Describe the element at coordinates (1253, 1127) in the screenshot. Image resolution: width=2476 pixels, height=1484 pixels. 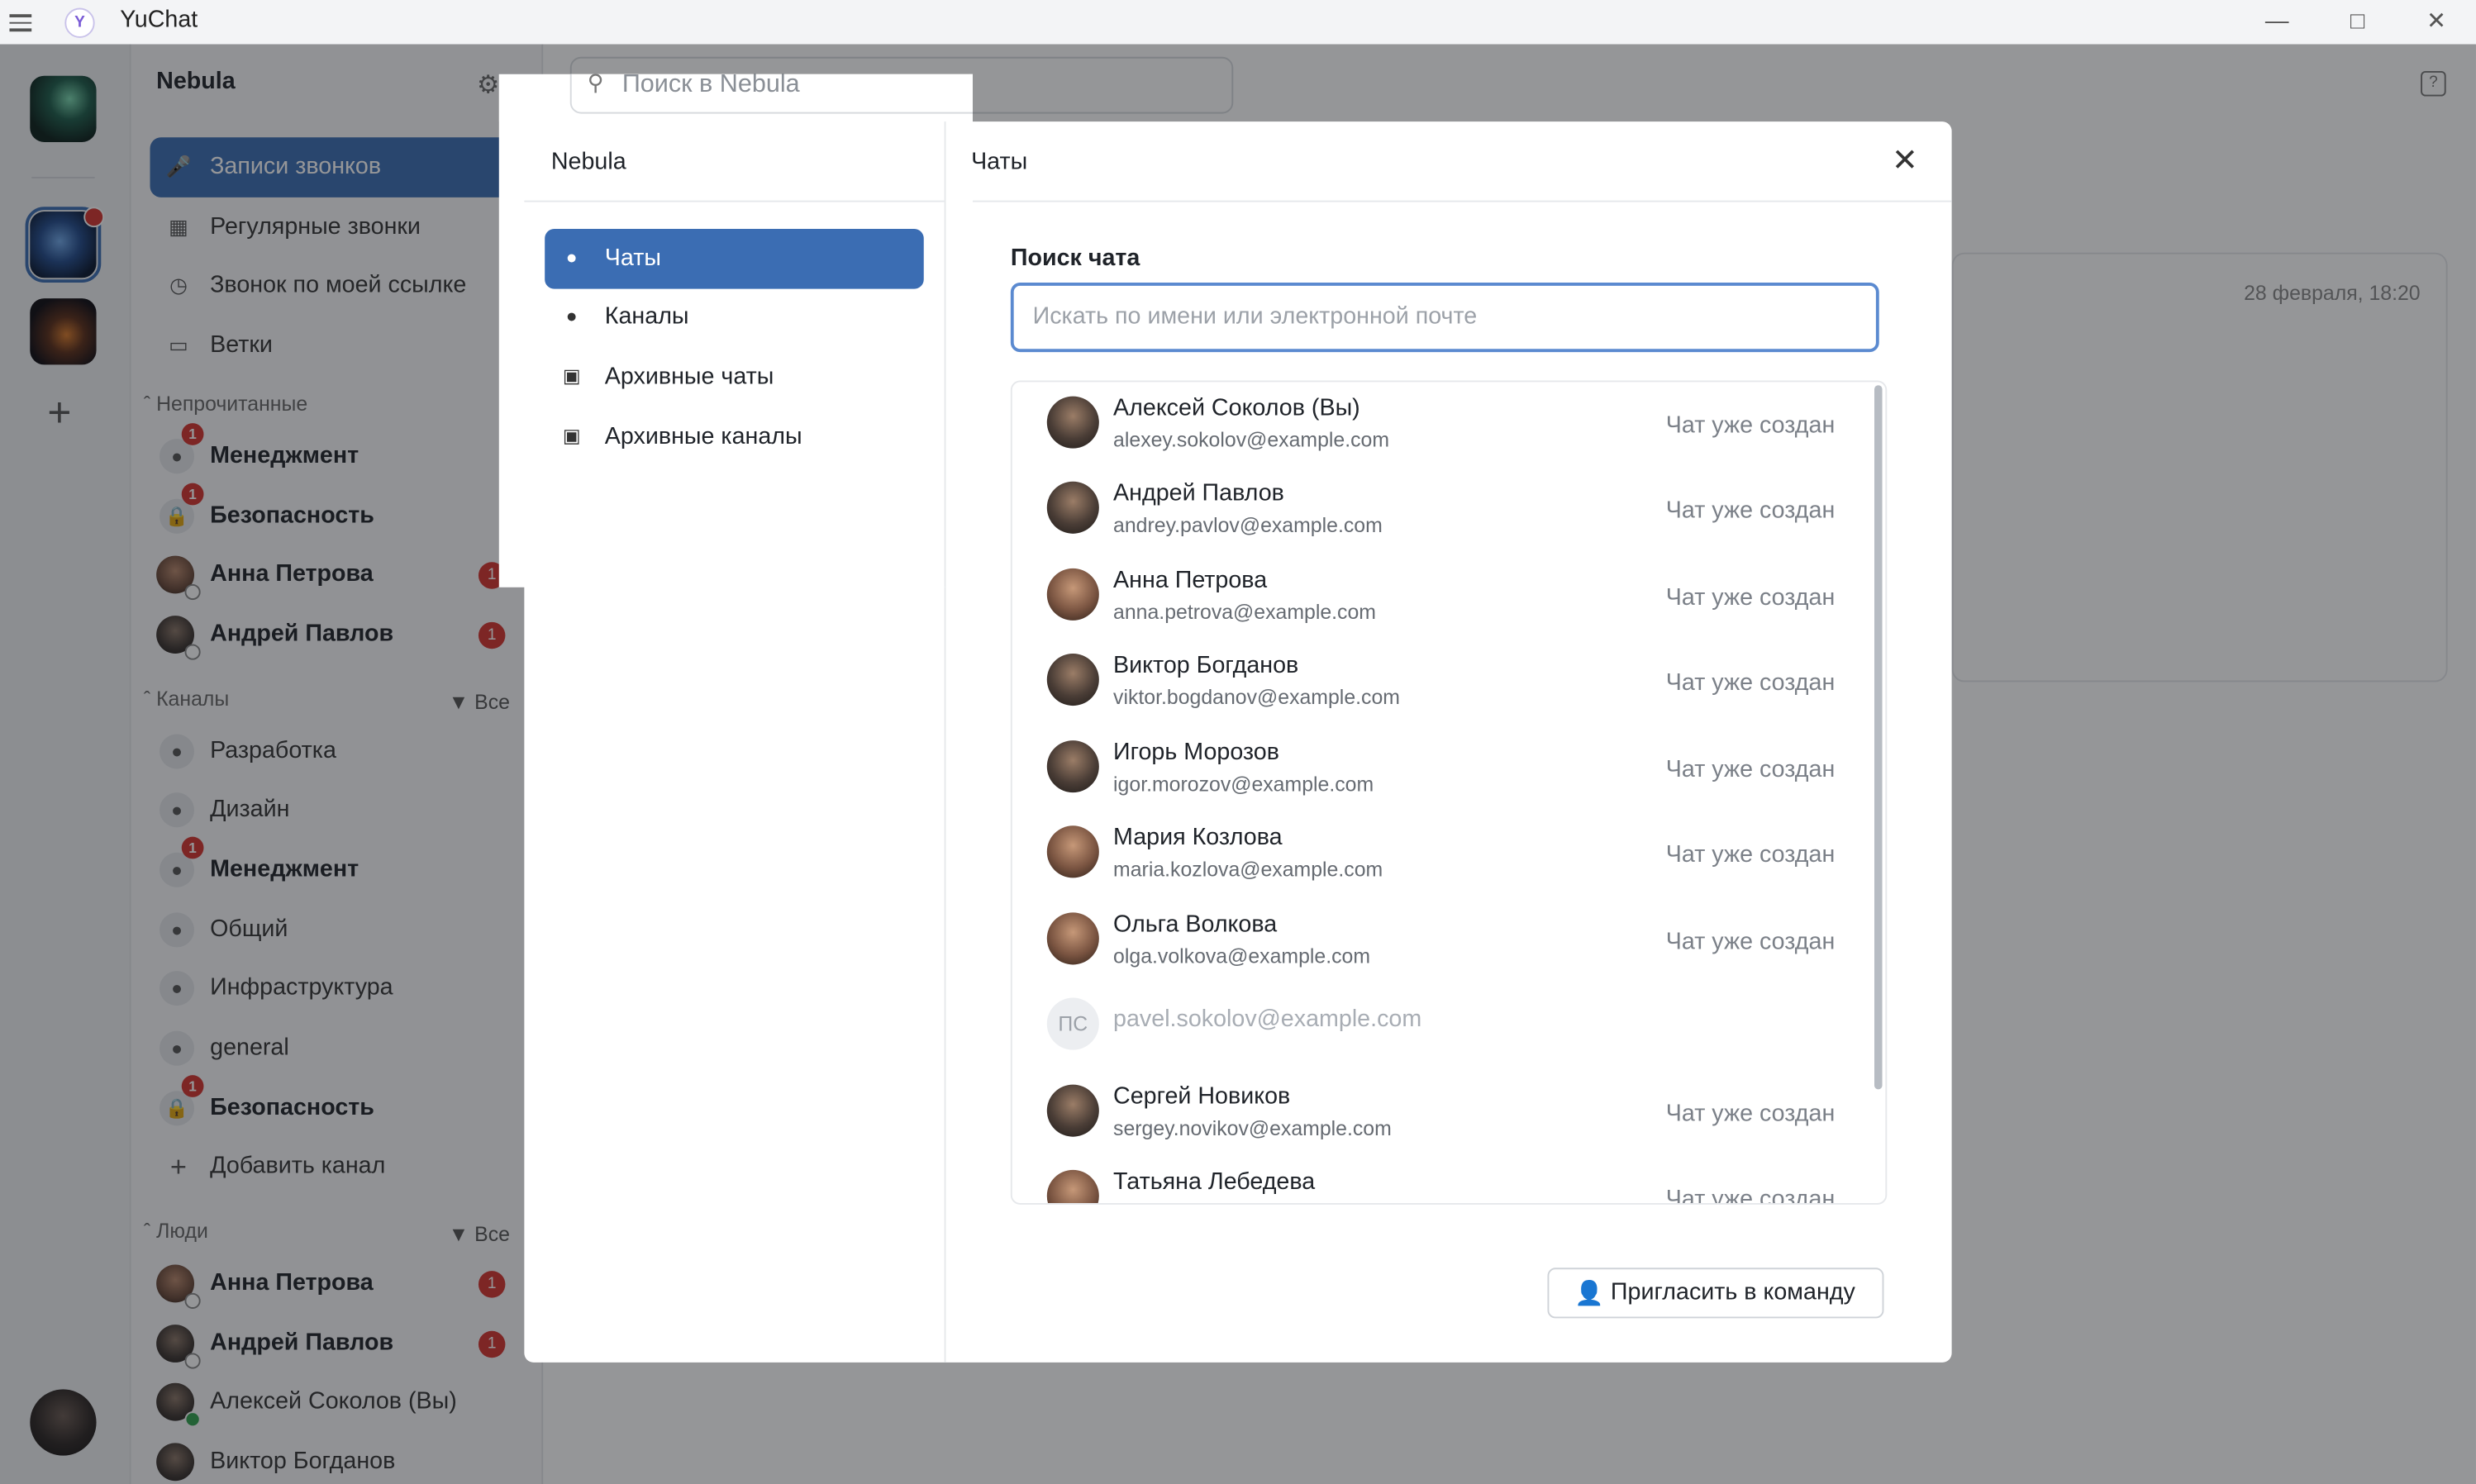
I see `contact-email: sergey.novikov@example.com` at that location.